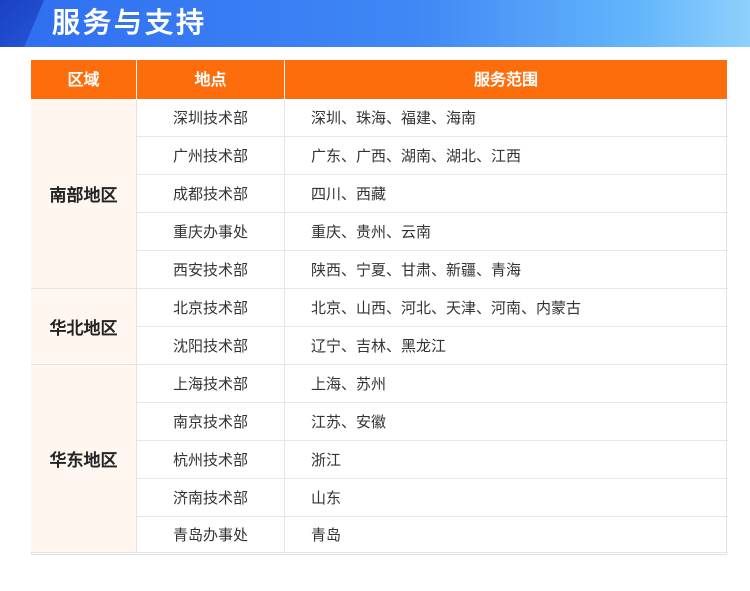 The image size is (750, 591). What do you see at coordinates (211, 345) in the screenshot?
I see `location-cell: 沈阳技术部` at bounding box center [211, 345].